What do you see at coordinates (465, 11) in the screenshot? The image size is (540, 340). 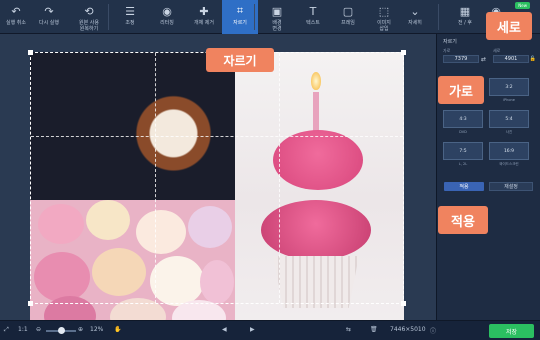 I see `before-after-icon: ▦` at bounding box center [465, 11].